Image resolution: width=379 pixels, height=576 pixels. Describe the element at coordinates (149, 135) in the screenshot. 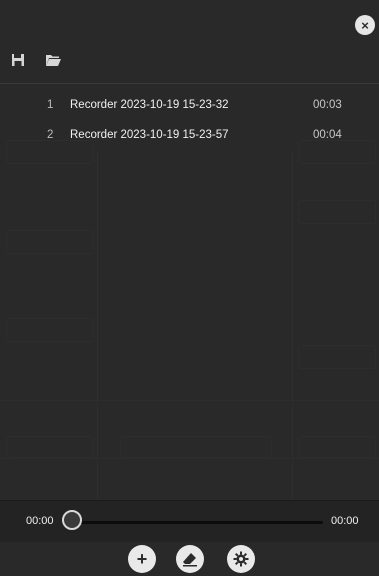

I see `recording-name: Recorder 2023-10-19 15-23-57` at that location.